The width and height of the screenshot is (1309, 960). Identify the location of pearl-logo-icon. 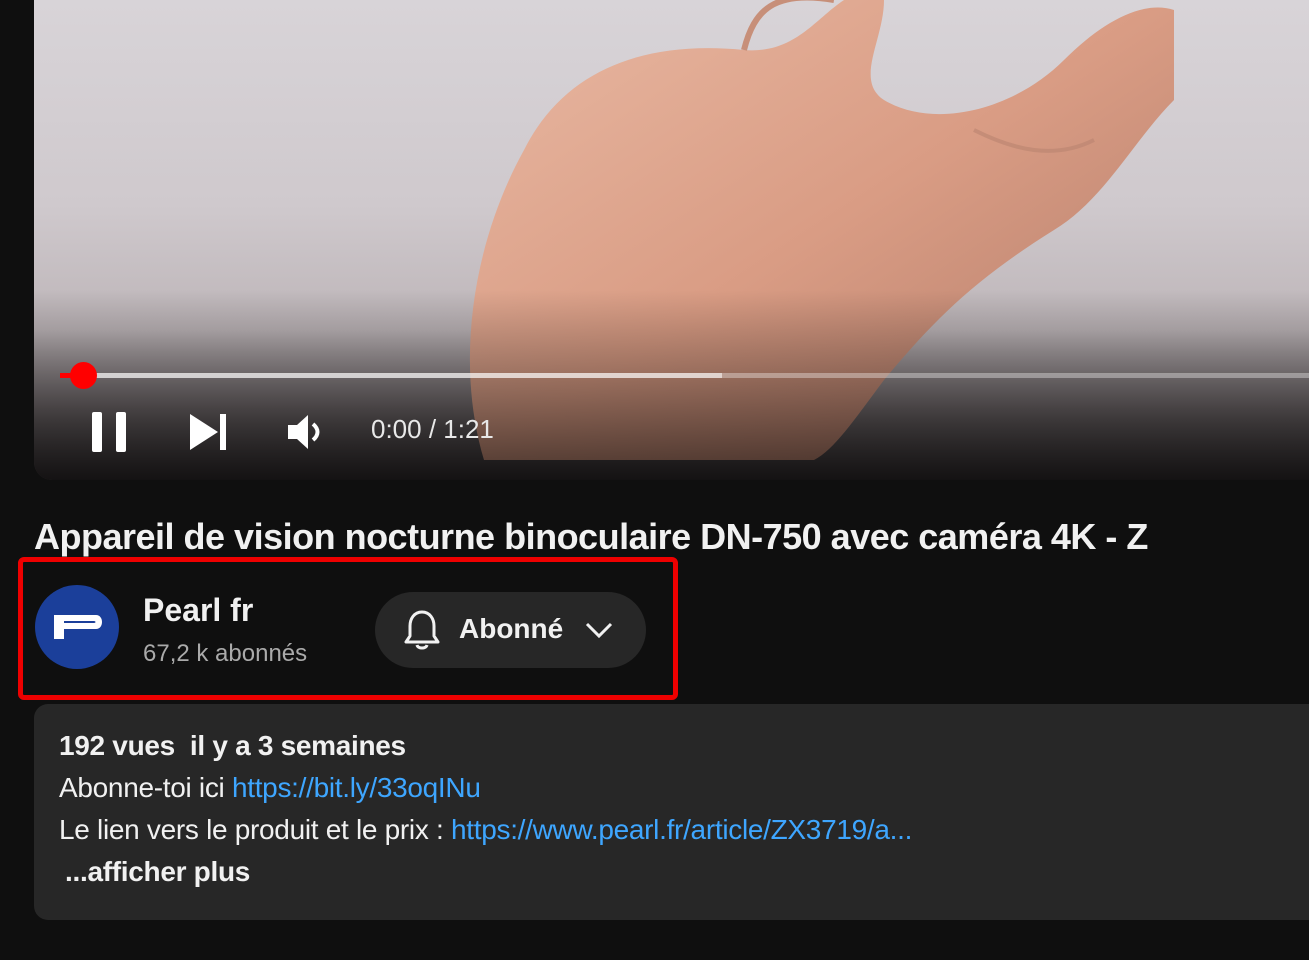
(78, 627).